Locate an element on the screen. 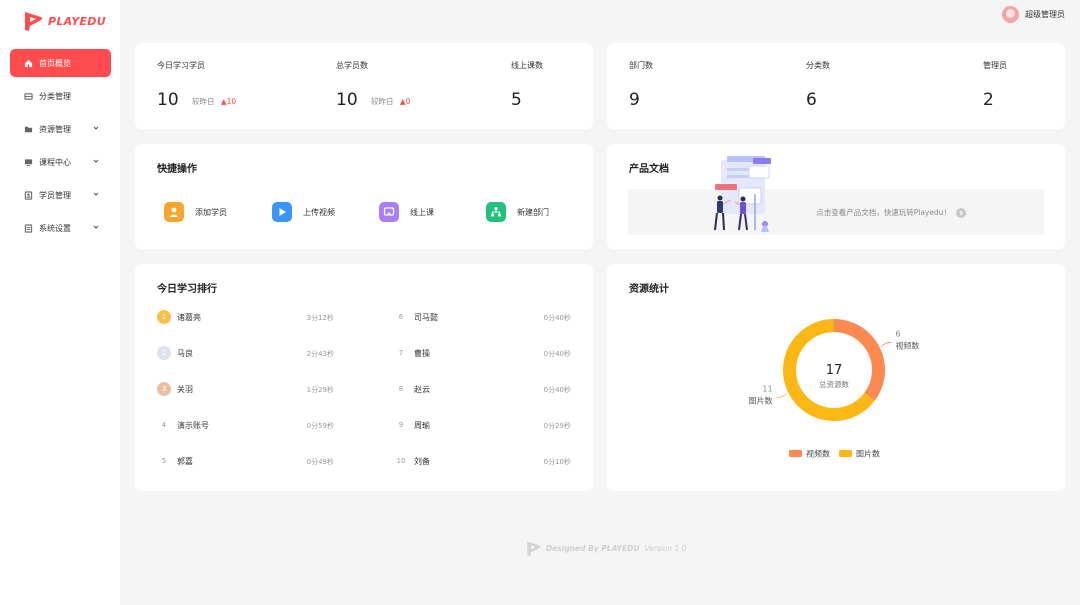 Image resolution: width=1080 pixels, height=605 pixels. table-row: 7 曹操 is located at coordinates (412, 353).